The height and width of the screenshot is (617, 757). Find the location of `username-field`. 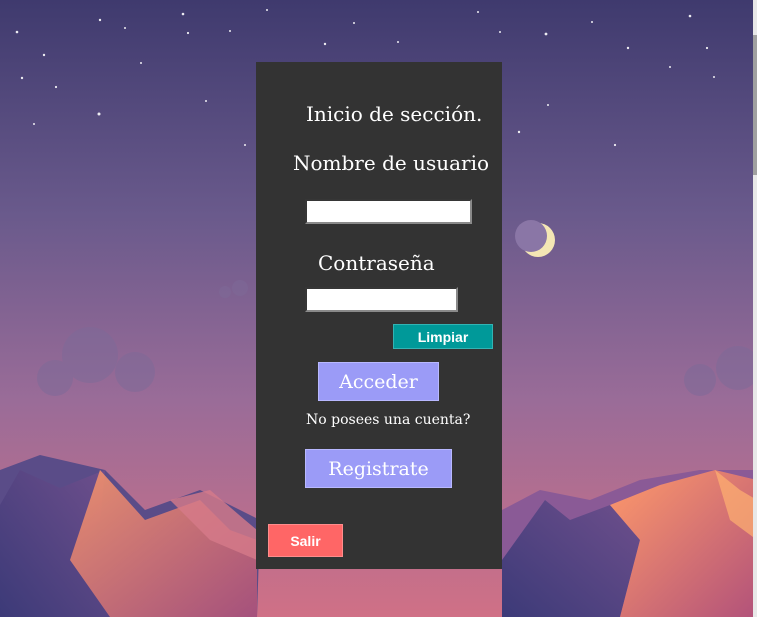

username-field is located at coordinates (388, 211).